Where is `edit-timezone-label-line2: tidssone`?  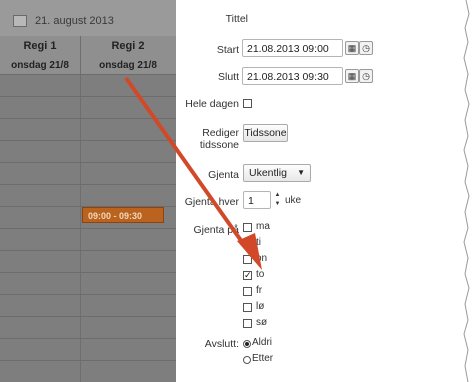 edit-timezone-label-line2: tidssone is located at coordinates (219, 145).